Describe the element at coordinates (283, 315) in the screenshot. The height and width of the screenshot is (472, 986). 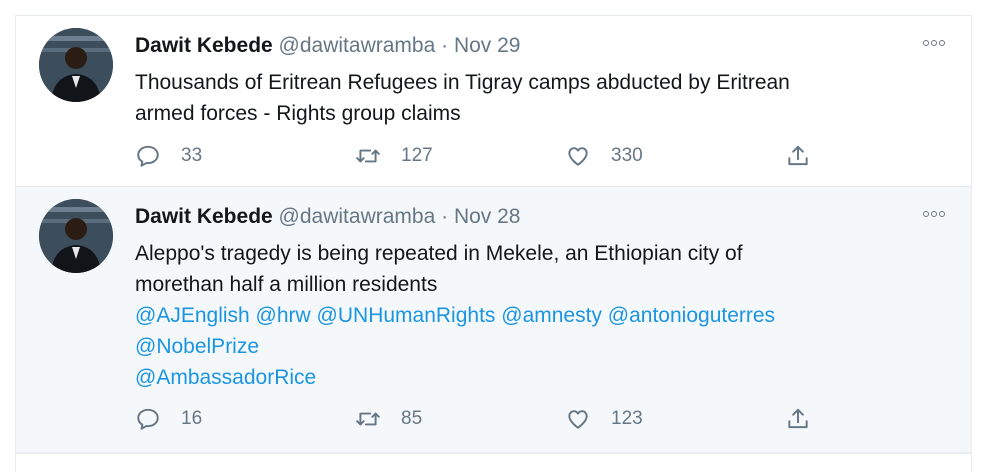
I see `mention-link: @hrw` at that location.